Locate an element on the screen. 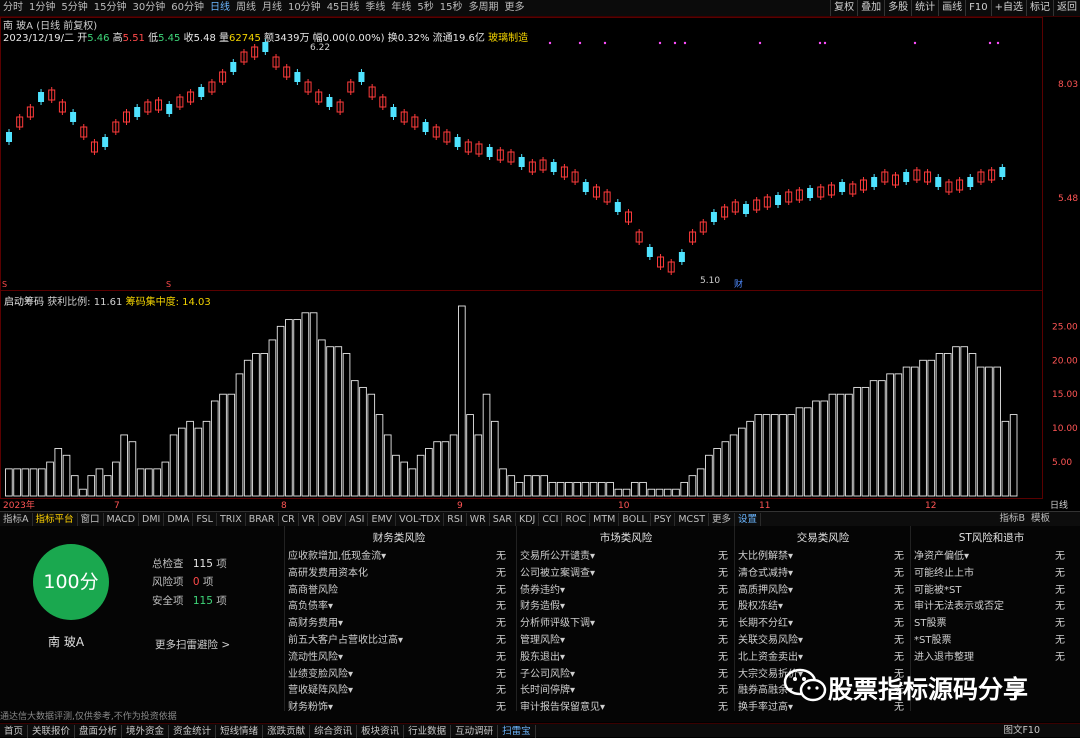 This screenshot has height=738, width=1080. risk-item-label: 高研发费用资本化 is located at coordinates (328, 571).